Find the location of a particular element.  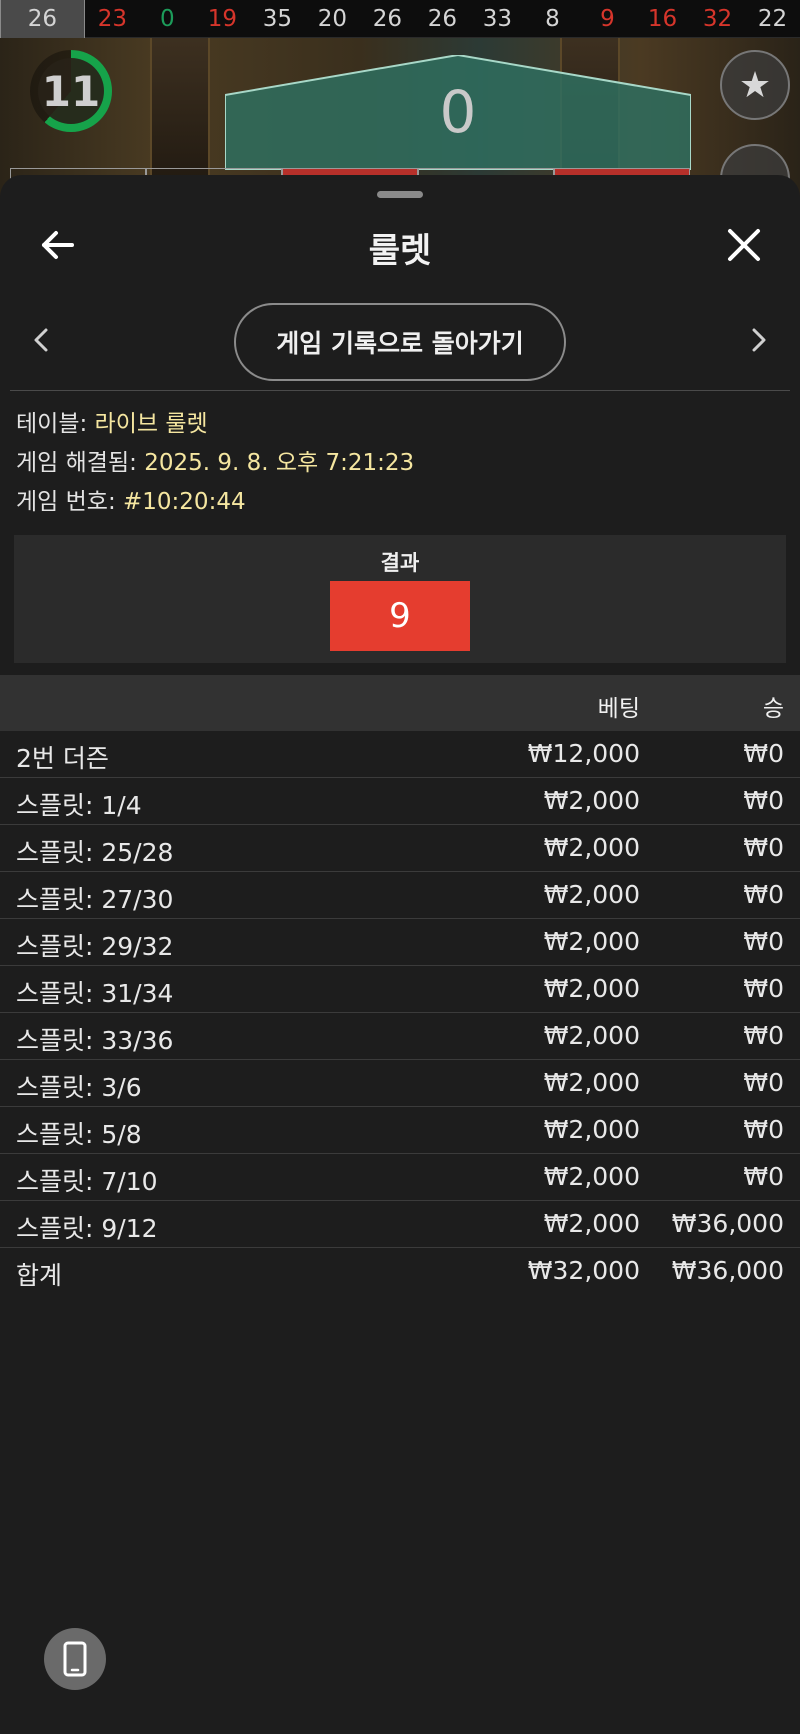

sheet-grabber is located at coordinates (400, 194).